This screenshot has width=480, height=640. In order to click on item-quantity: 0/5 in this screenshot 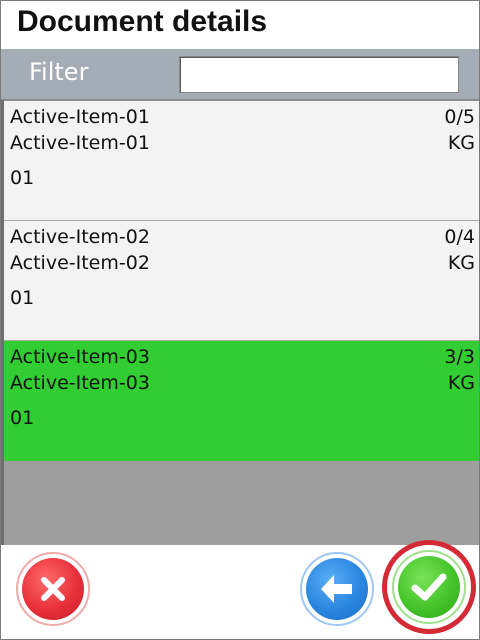, I will do `click(459, 117)`.